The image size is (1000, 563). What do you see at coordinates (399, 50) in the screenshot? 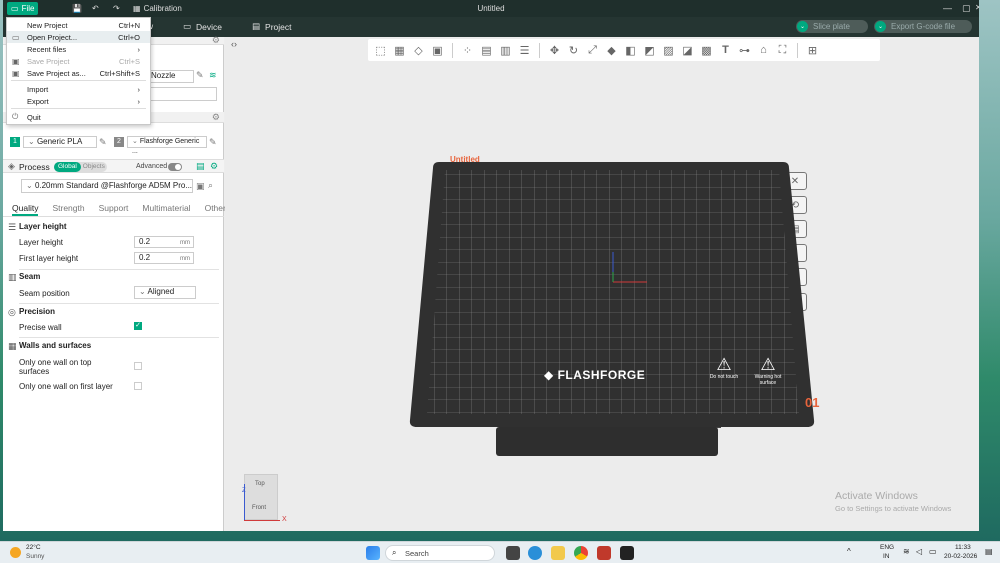
I see `grid-icon: ▦` at bounding box center [399, 50].